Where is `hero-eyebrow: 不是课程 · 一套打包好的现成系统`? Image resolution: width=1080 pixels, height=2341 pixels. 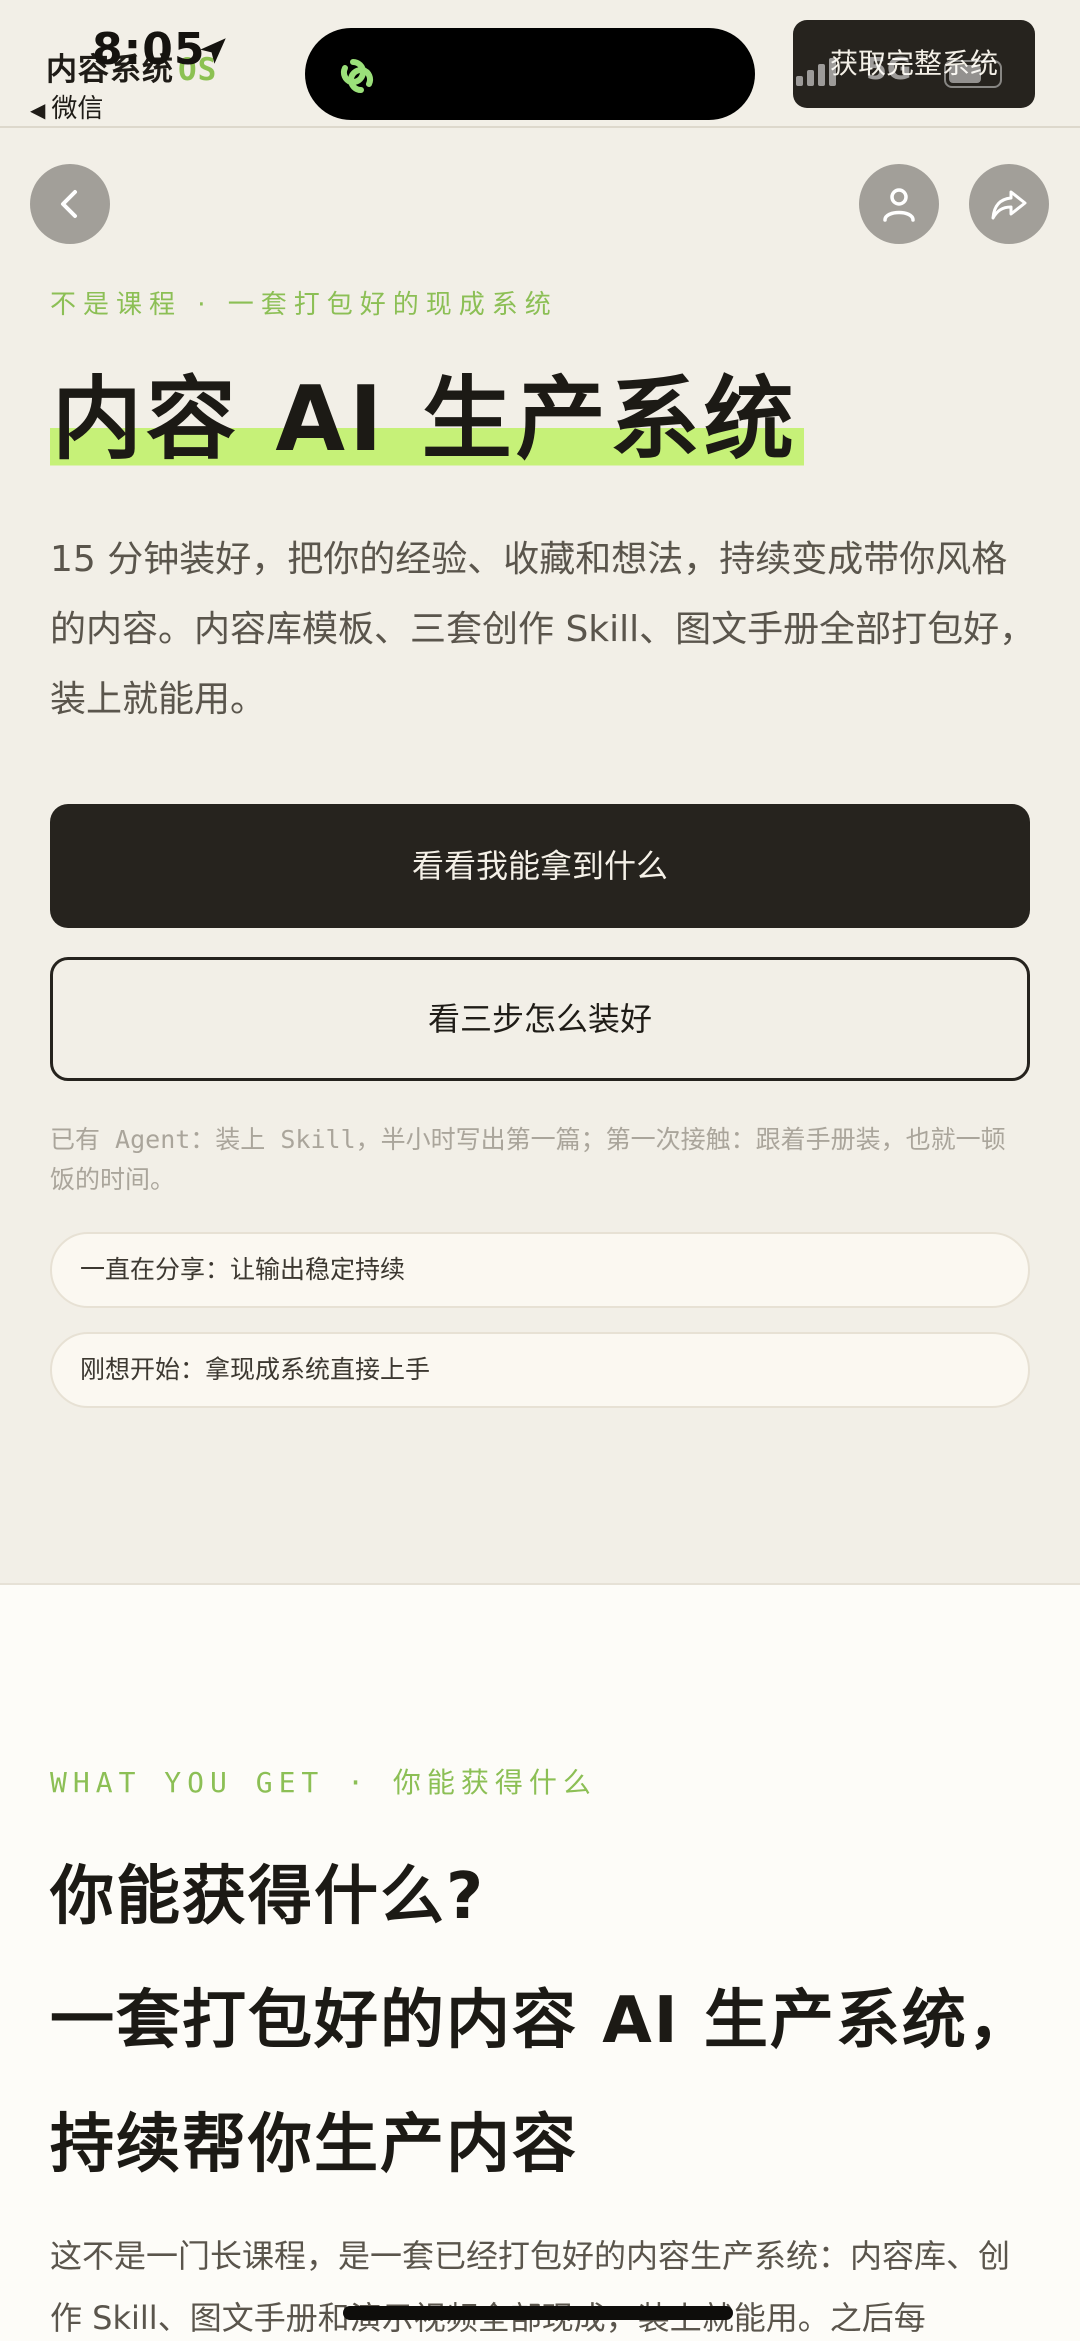 hero-eyebrow: 不是课程 · 一套打包好的现成系统 is located at coordinates (304, 305).